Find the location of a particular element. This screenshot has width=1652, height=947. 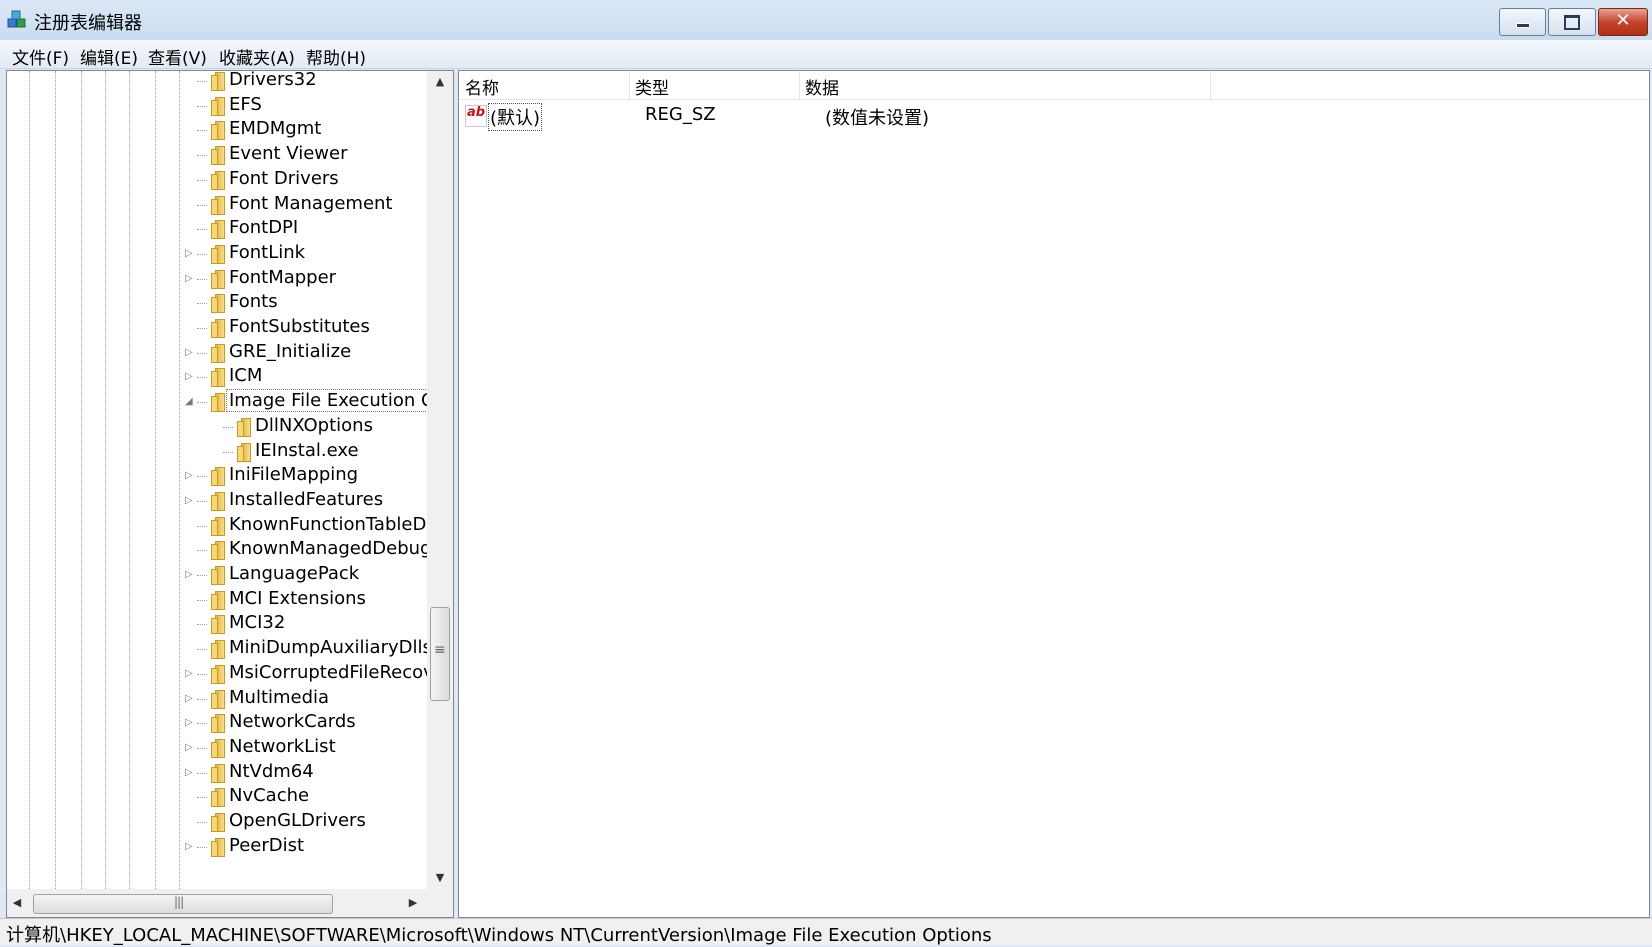

tree-horizontal-scrollbar: ◀ ▶ is located at coordinates (217, 903).